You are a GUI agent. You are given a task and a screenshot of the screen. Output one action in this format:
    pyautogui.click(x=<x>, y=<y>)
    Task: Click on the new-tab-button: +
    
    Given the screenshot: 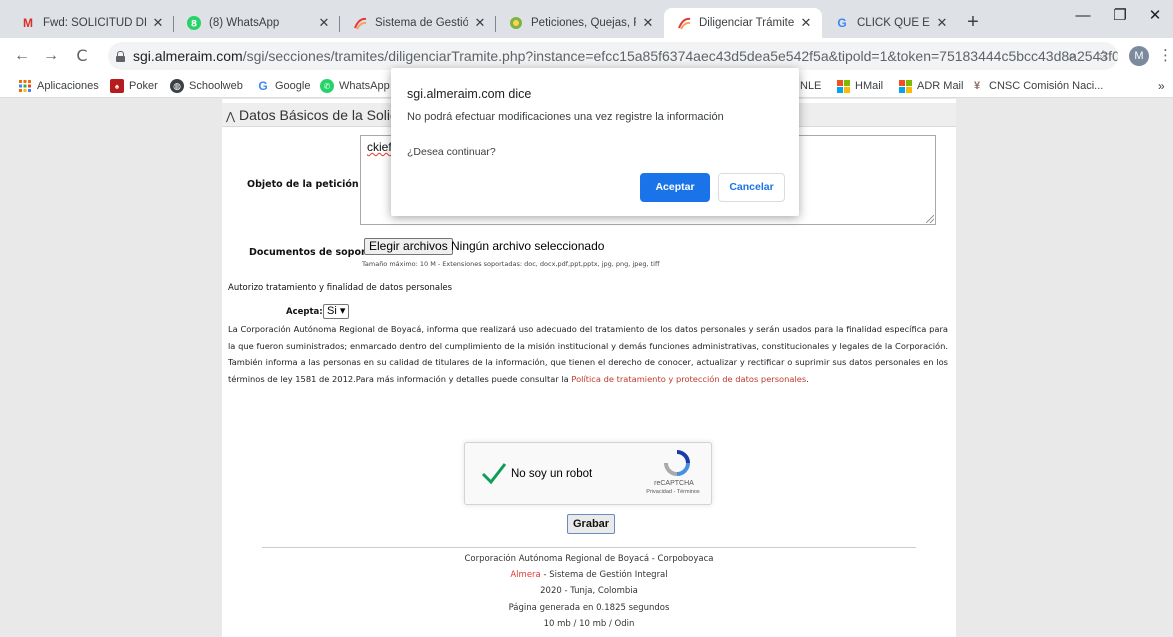 What is the action you would take?
    pyautogui.click(x=973, y=22)
    